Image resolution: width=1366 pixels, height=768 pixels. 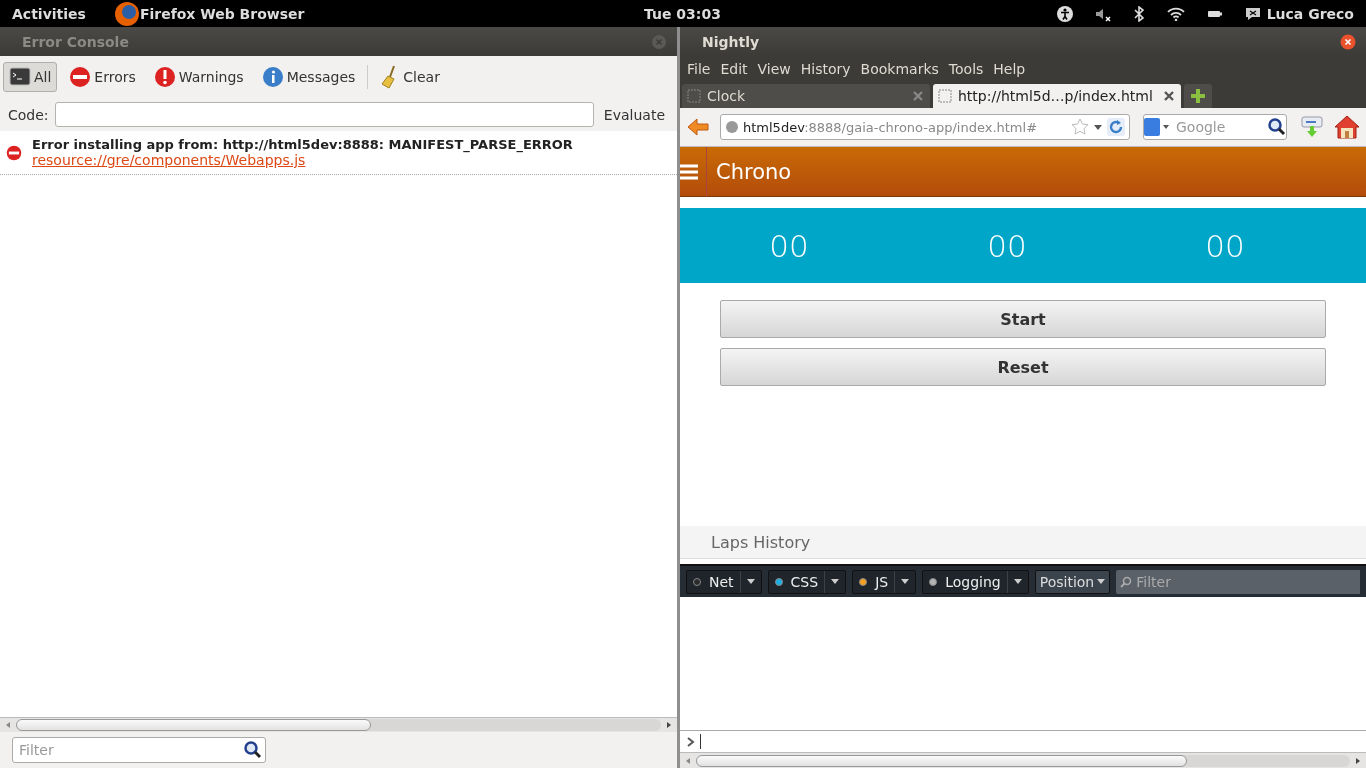 What do you see at coordinates (1169, 96) in the screenshot?
I see `close-tab-icon` at bounding box center [1169, 96].